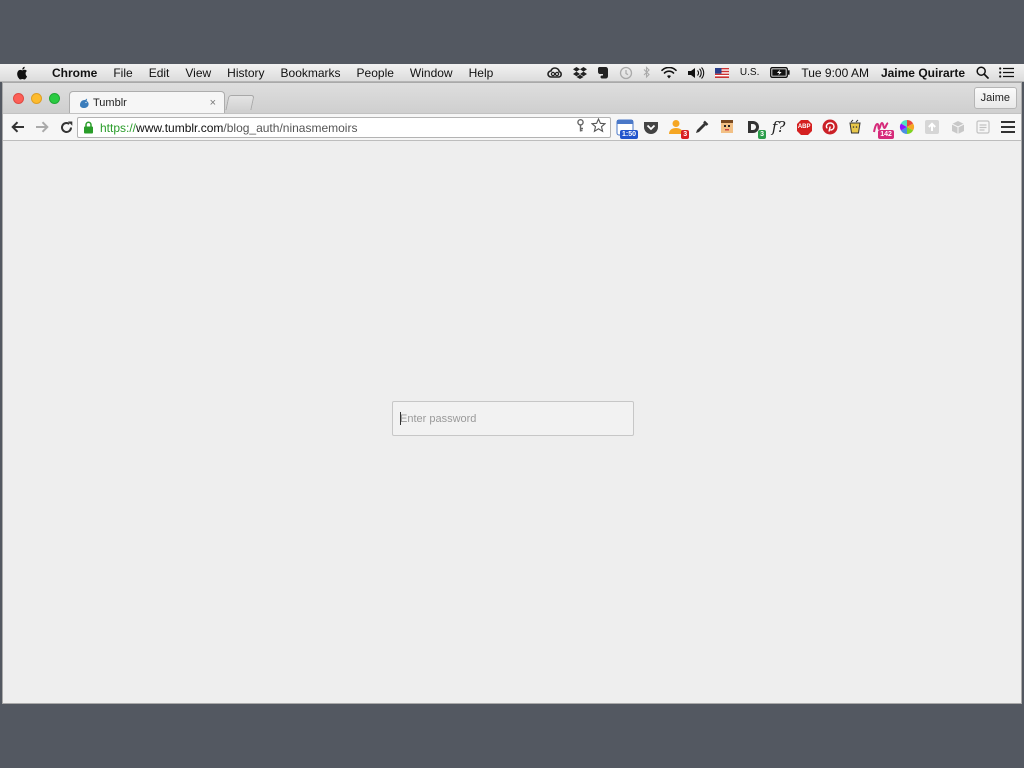  I want to click on key-icon, so click(580, 127).